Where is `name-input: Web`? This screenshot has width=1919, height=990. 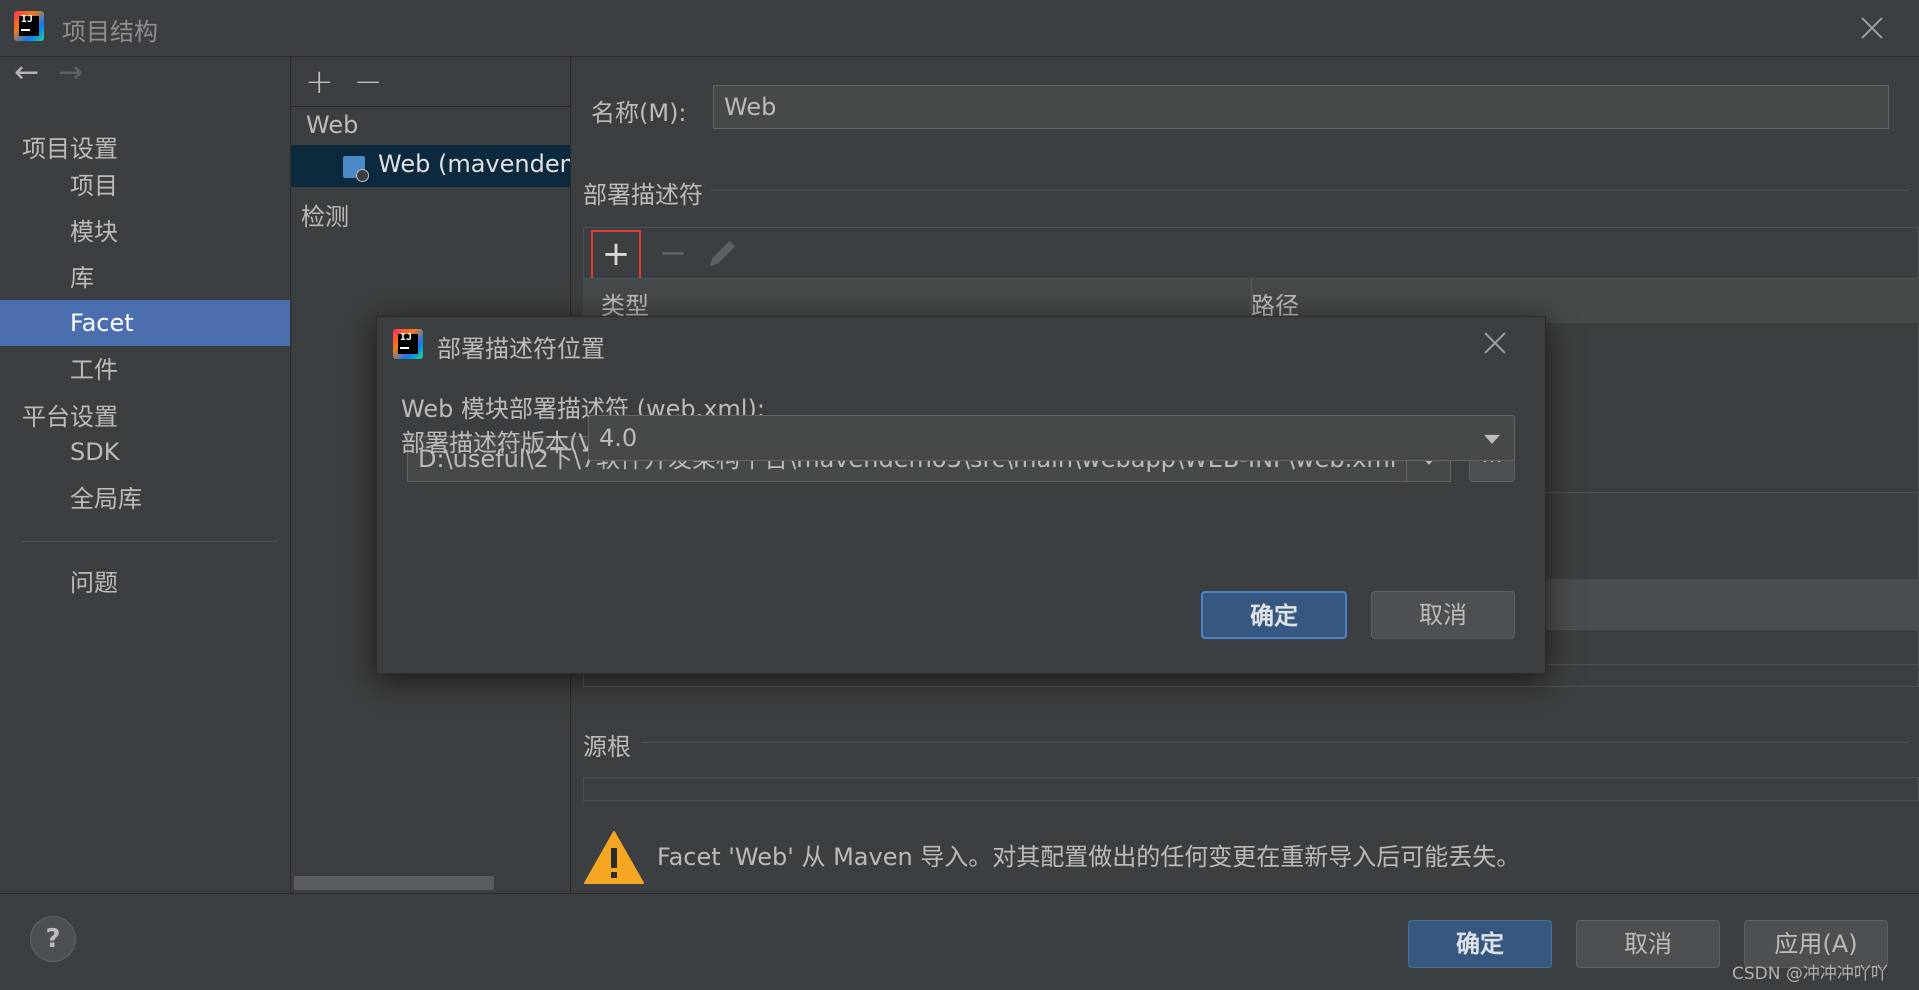 name-input: Web is located at coordinates (1301, 107).